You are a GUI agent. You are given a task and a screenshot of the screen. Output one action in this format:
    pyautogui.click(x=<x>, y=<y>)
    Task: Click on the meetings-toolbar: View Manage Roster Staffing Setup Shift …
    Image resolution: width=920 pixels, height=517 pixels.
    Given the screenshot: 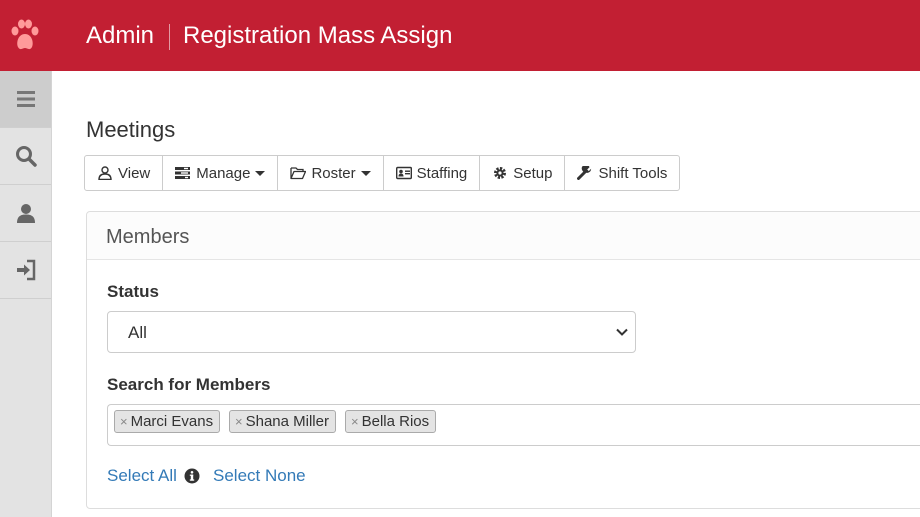 What is the action you would take?
    pyautogui.click(x=382, y=173)
    